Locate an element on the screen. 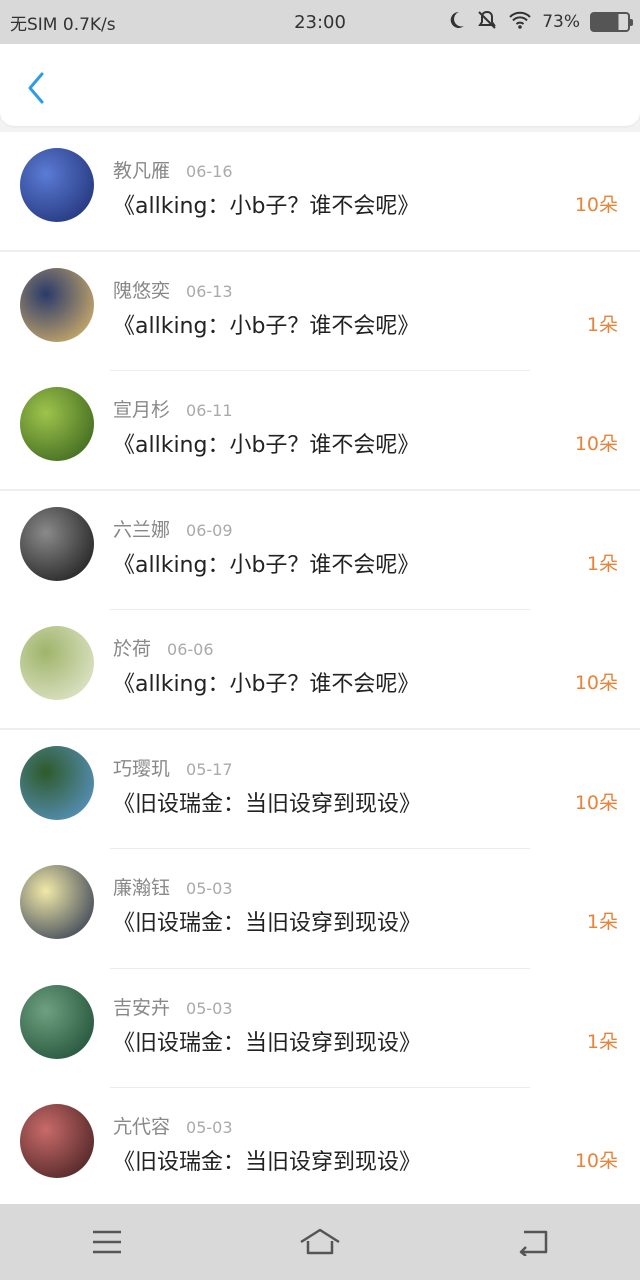 The image size is (640, 1280). user-meta: 吉安卉 05-03 is located at coordinates (173, 1006).